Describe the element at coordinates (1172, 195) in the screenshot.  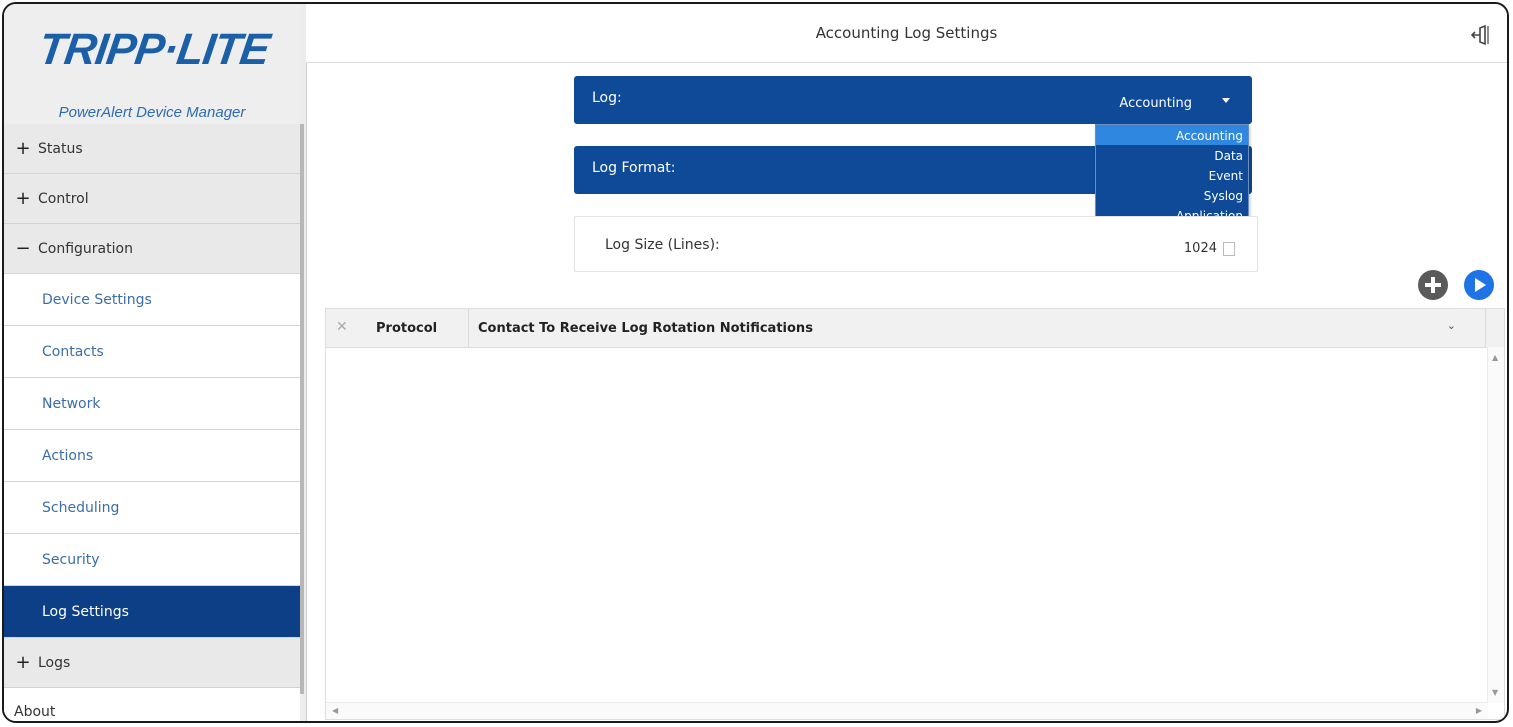
I see `dropdown-option-syslog: Syslog` at that location.